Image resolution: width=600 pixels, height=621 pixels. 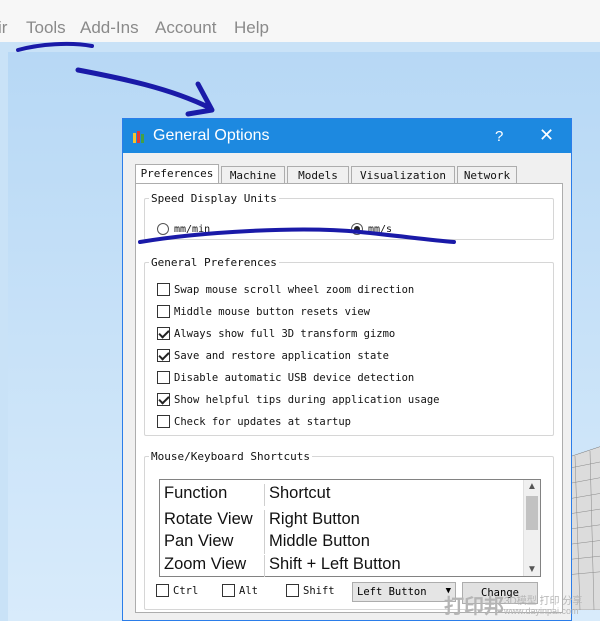 I want to click on help-button: ?, so click(x=499, y=136).